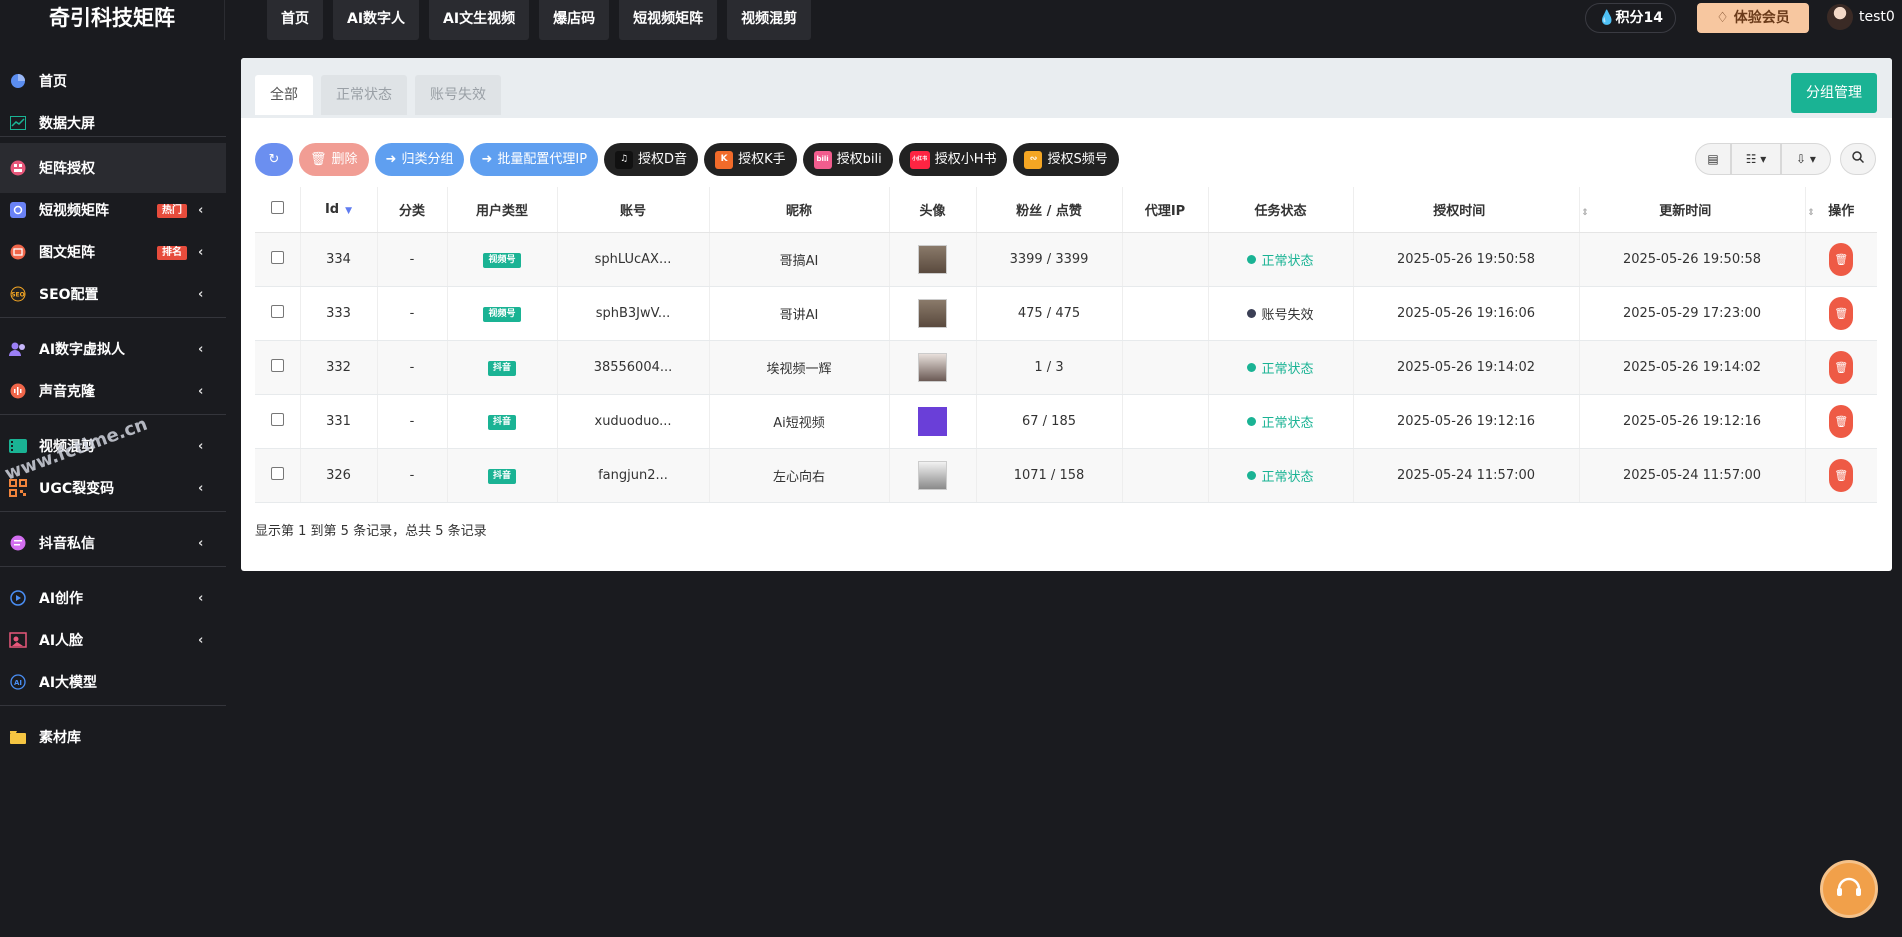 Image resolution: width=1902 pixels, height=937 pixels. I want to click on cell-avatar, so click(933, 313).